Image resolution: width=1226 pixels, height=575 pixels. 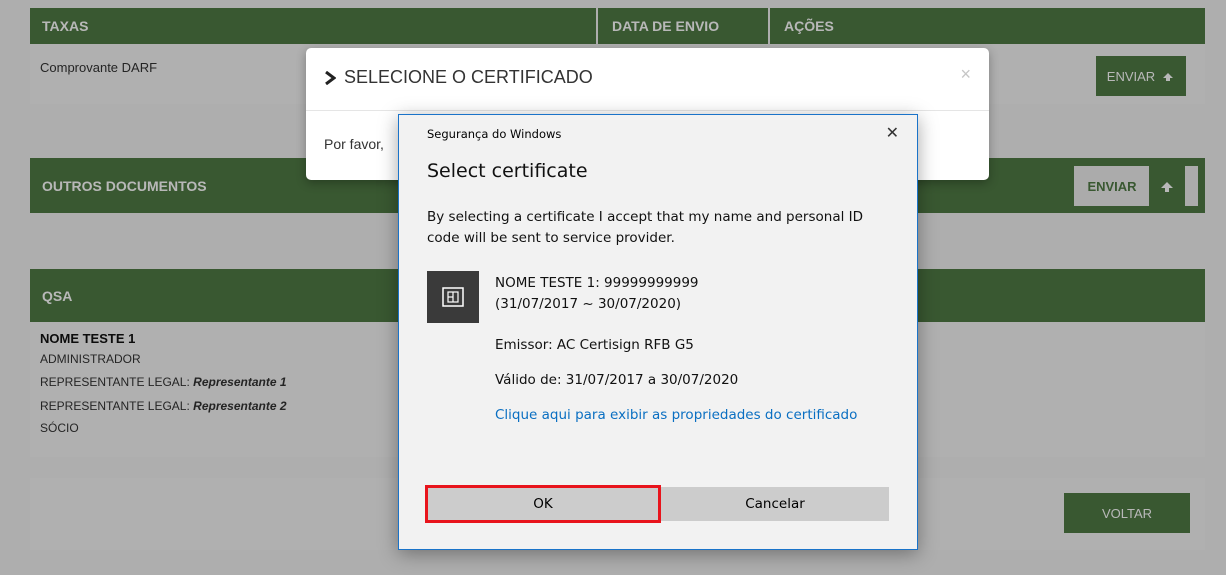 What do you see at coordinates (594, 345) in the screenshot?
I see `certificate-issuer: Emissor: AC Certisign RFB G5` at bounding box center [594, 345].